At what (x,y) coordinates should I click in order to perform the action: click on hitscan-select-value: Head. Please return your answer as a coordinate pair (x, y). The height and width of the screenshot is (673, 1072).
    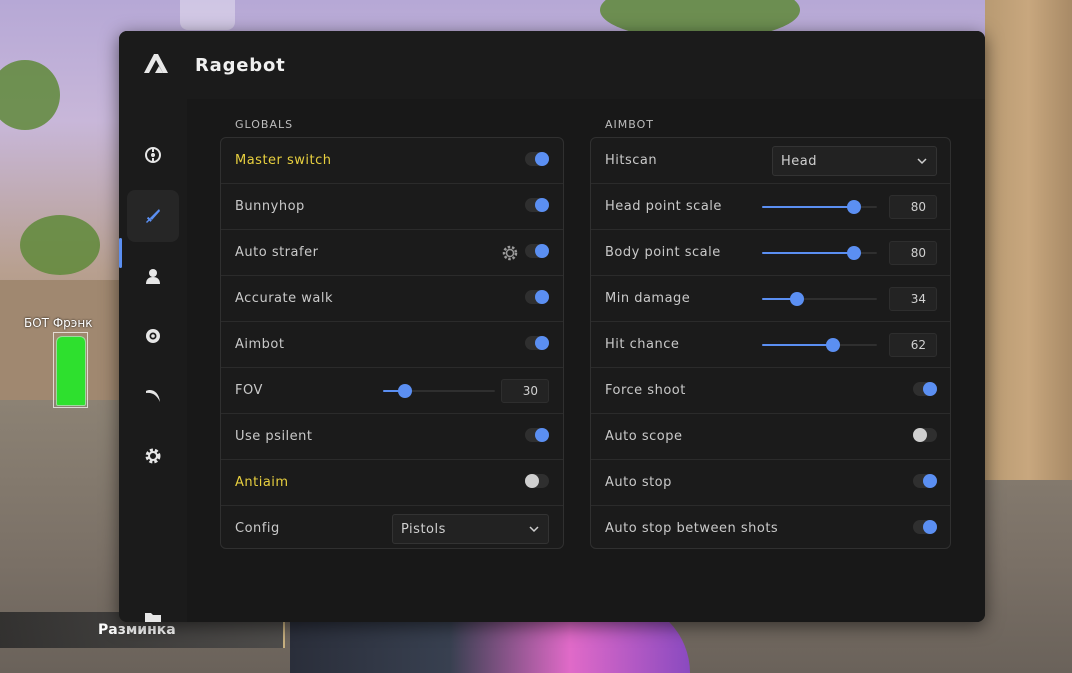
    Looking at the image, I should click on (799, 161).